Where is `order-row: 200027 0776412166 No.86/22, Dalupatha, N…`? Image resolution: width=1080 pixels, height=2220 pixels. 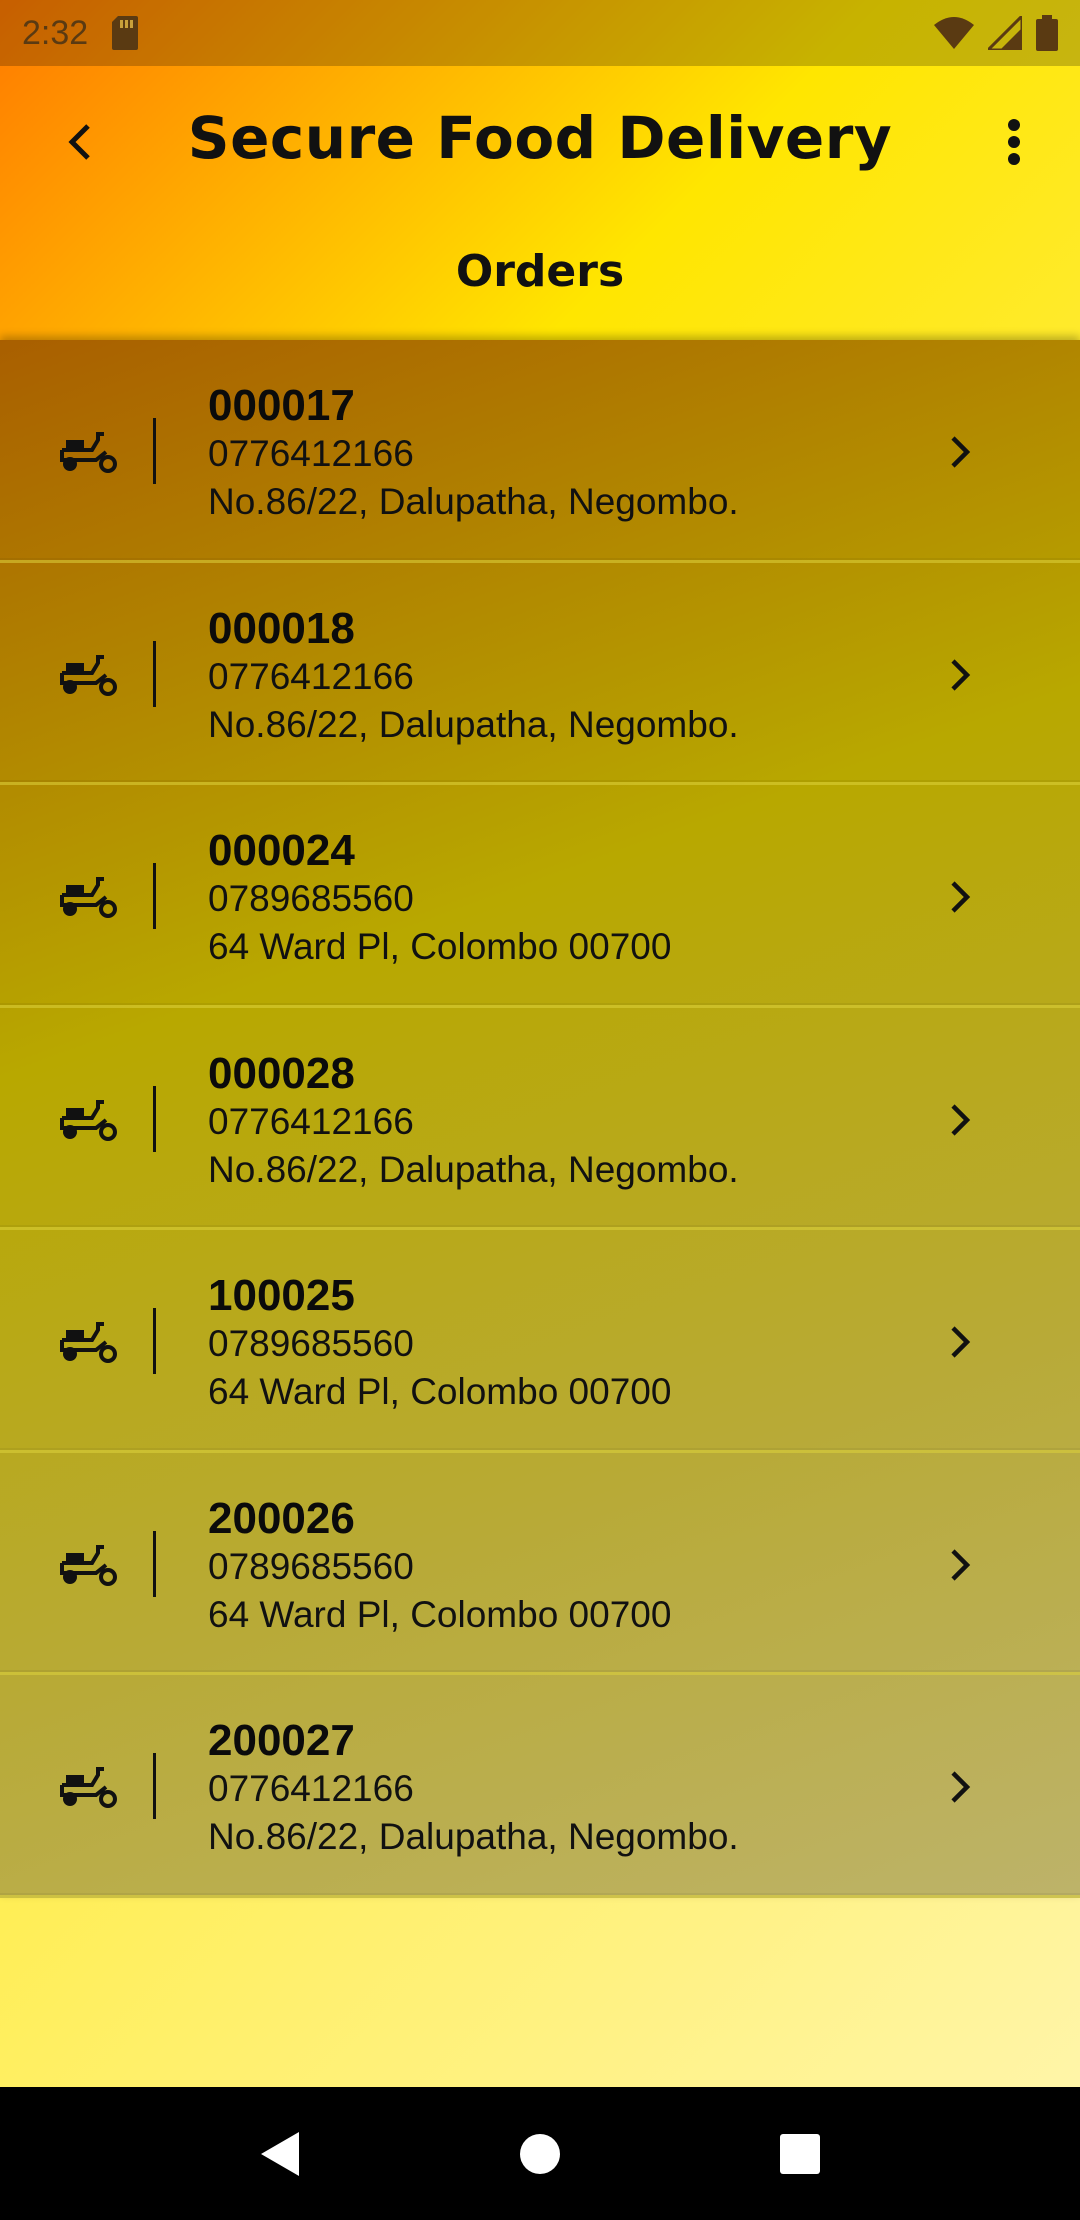
order-row: 200027 0776412166 No.86/22, Dalupatha, N… is located at coordinates (540, 1786).